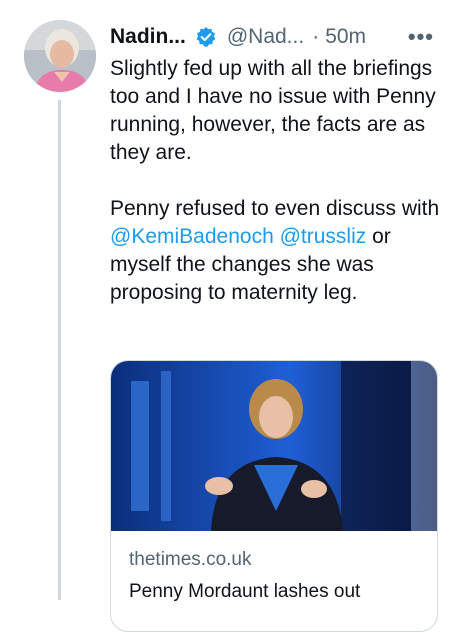 The image size is (458, 632). I want to click on verified-badge-icon, so click(206, 37).